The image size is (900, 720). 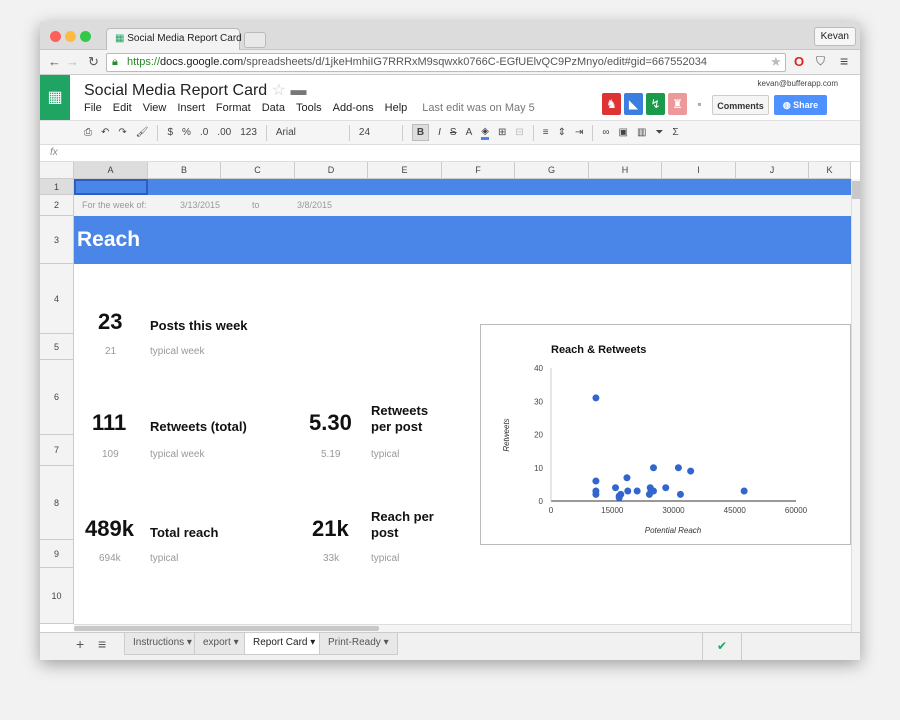 What do you see at coordinates (623, 132) in the screenshot?
I see `comment-icon: ▣` at bounding box center [623, 132].